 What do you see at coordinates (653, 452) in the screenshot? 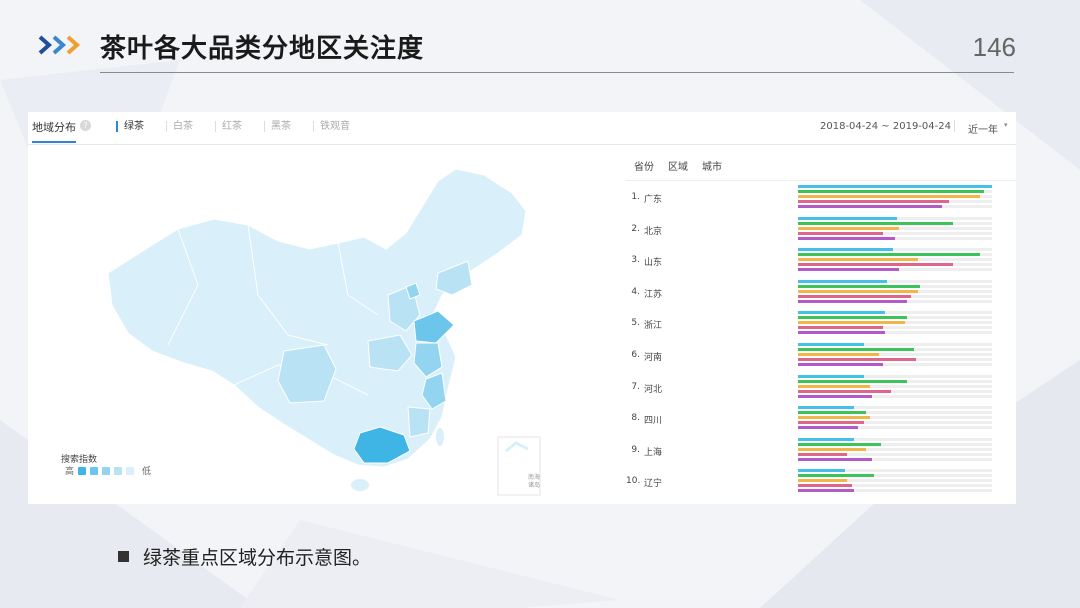
I see `province-name: 上海` at bounding box center [653, 452].